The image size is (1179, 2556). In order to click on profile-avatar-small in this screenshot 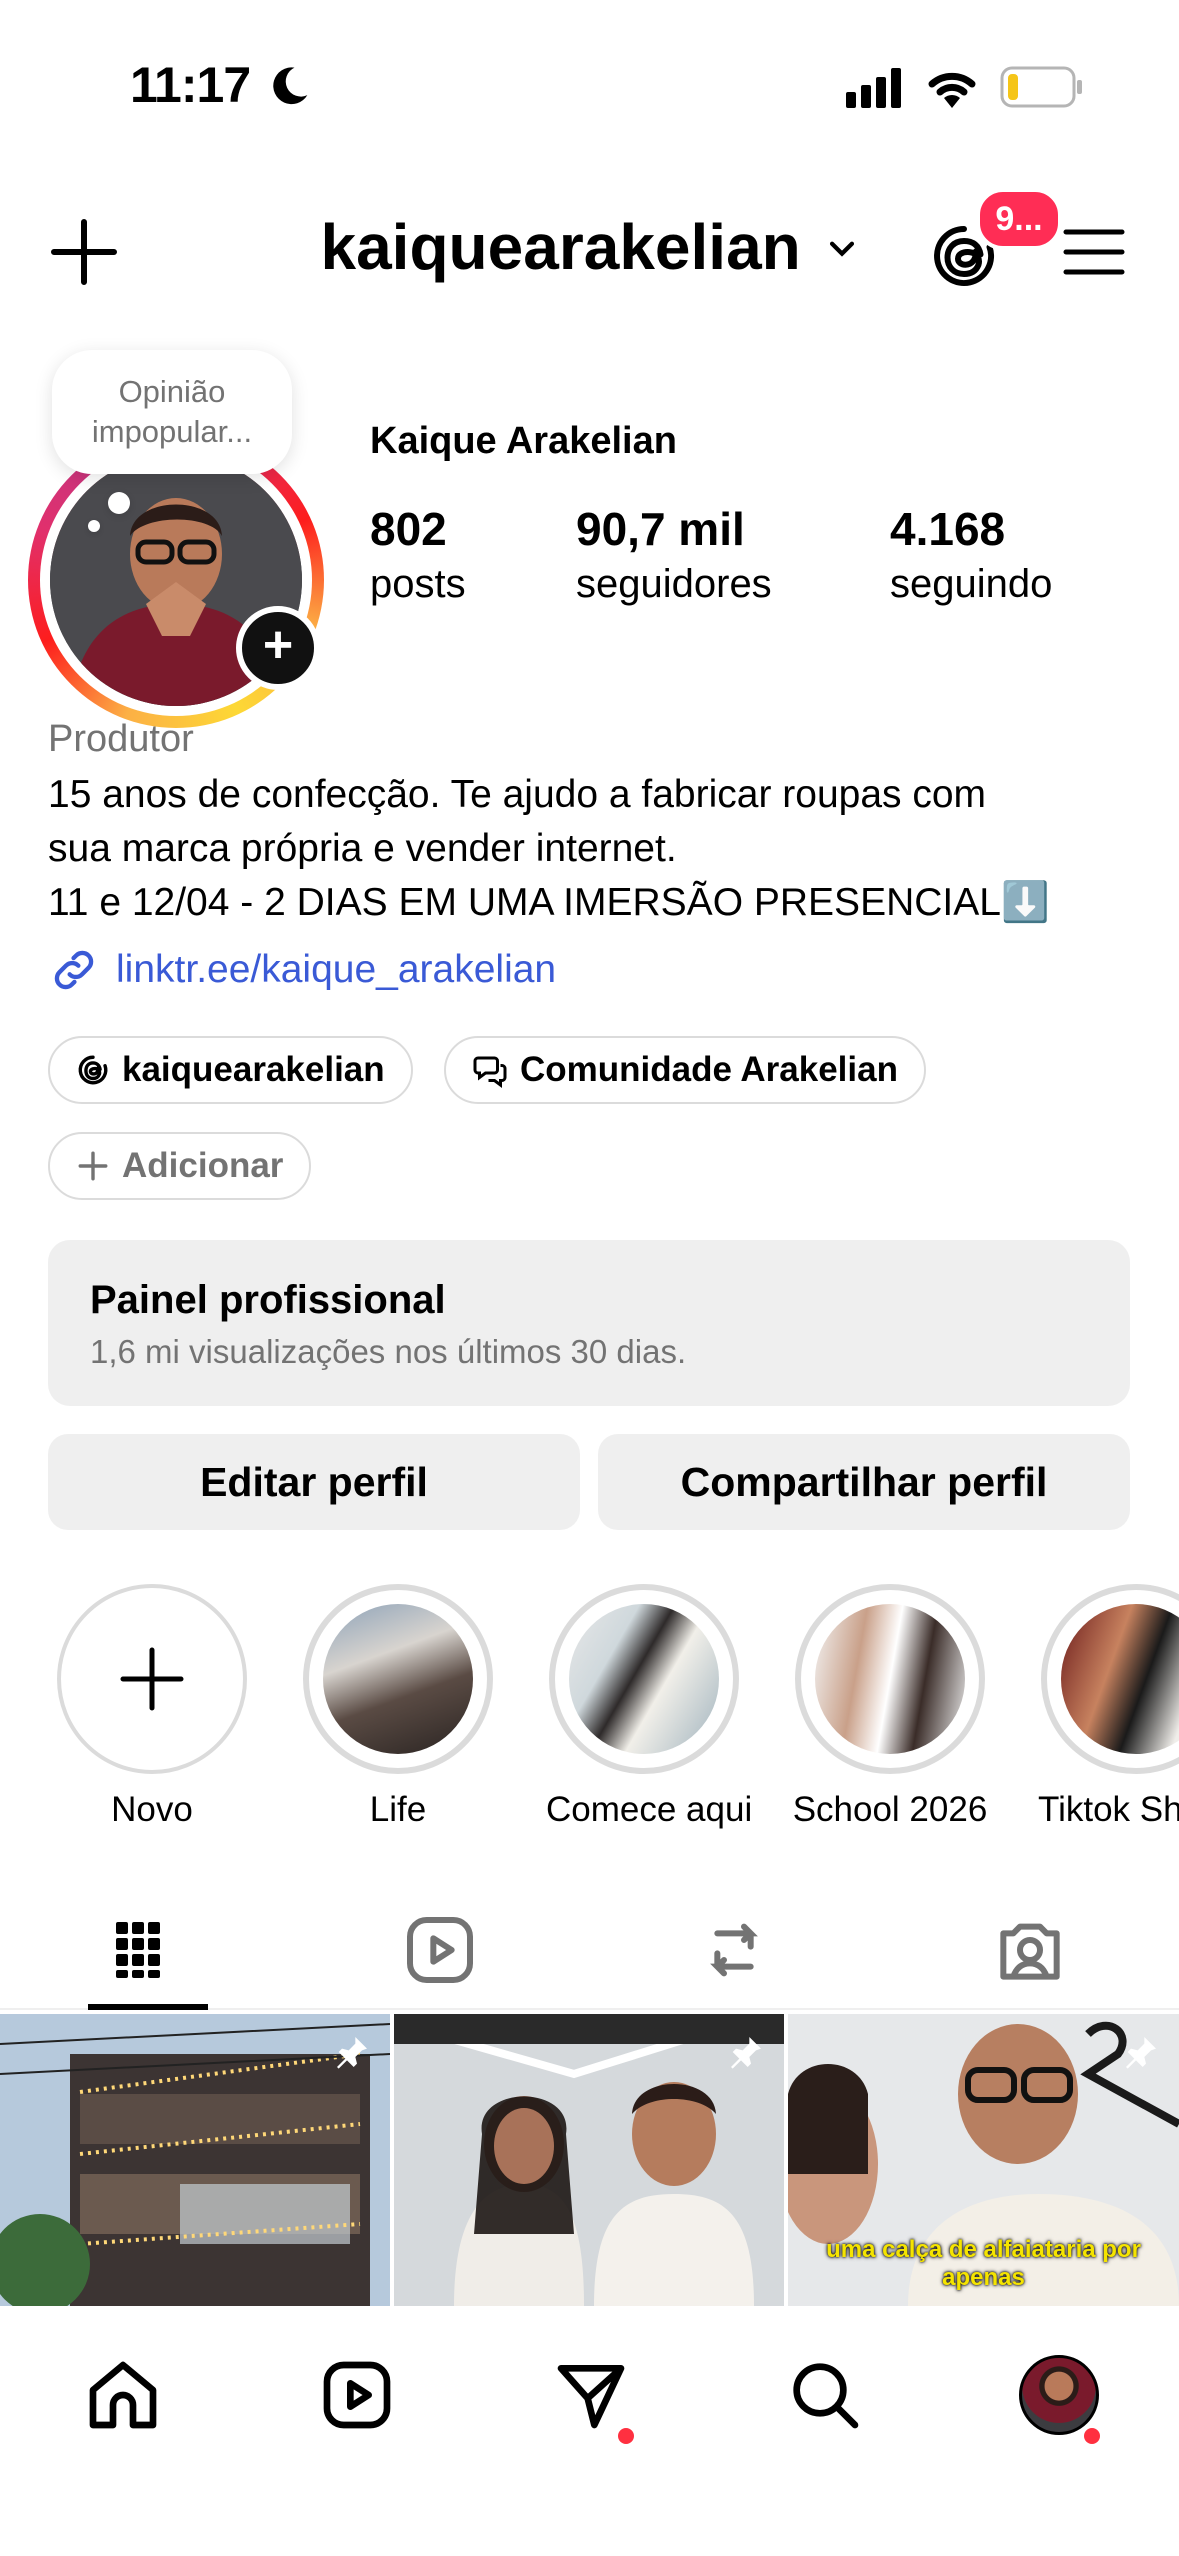, I will do `click(1059, 2395)`.